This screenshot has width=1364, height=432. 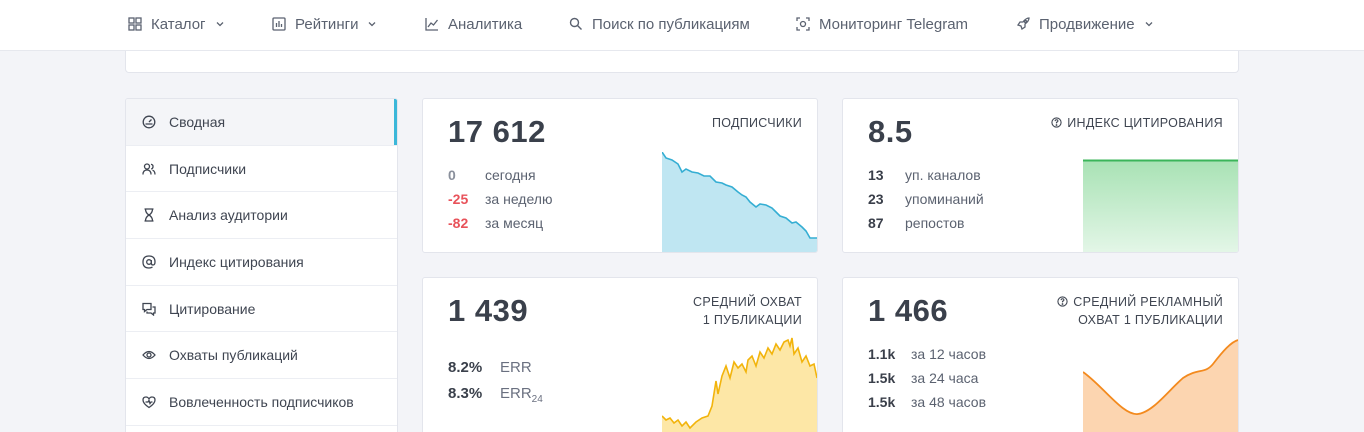 I want to click on sidebar-item-engagement: Вовлеченность подписчиков, so click(x=261, y=402).